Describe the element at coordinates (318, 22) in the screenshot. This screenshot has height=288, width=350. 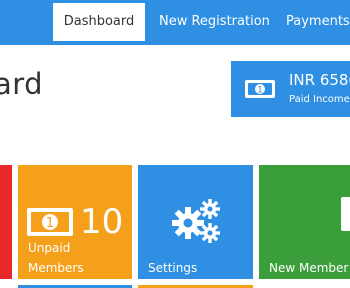
I see `tab-payments: Payments` at that location.